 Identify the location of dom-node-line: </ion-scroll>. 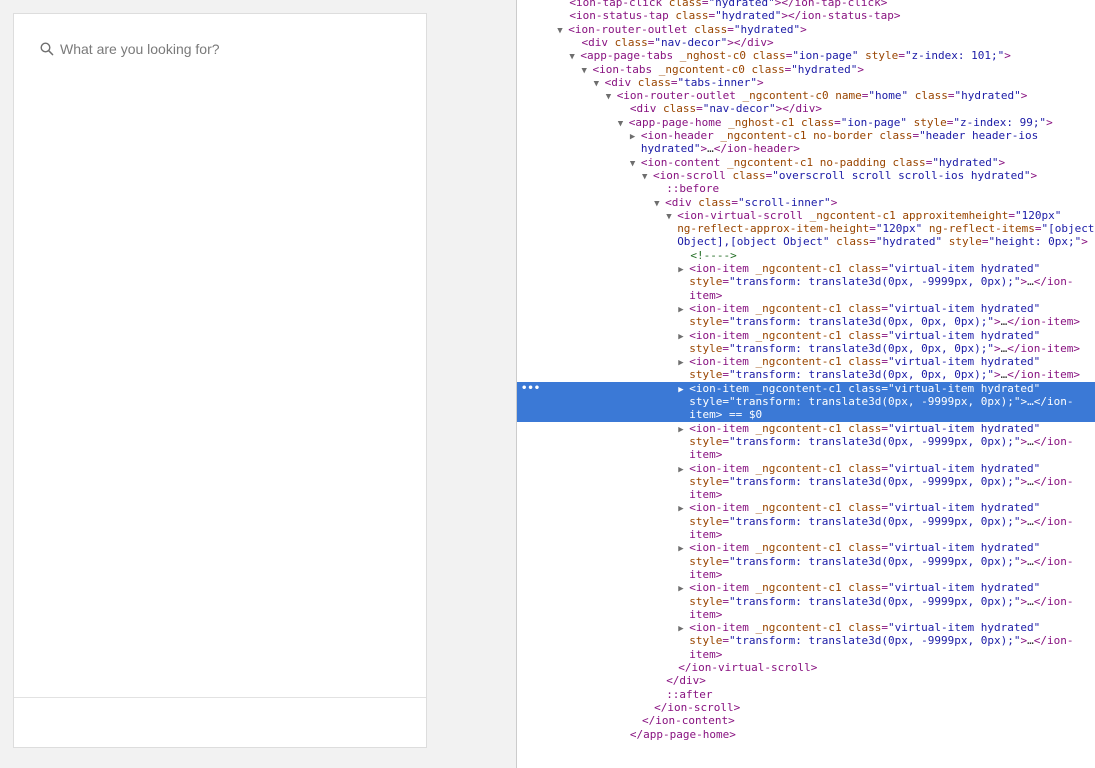
(806, 708).